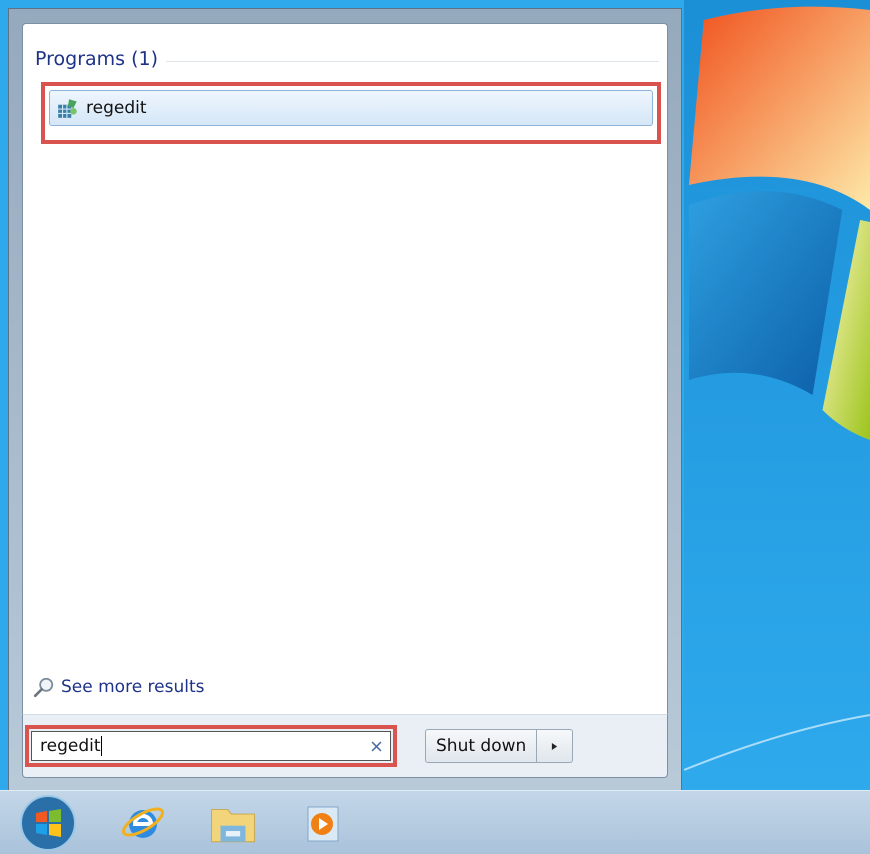 This screenshot has height=854, width=870. What do you see at coordinates (351, 108) in the screenshot?
I see `program-item: regedit` at bounding box center [351, 108].